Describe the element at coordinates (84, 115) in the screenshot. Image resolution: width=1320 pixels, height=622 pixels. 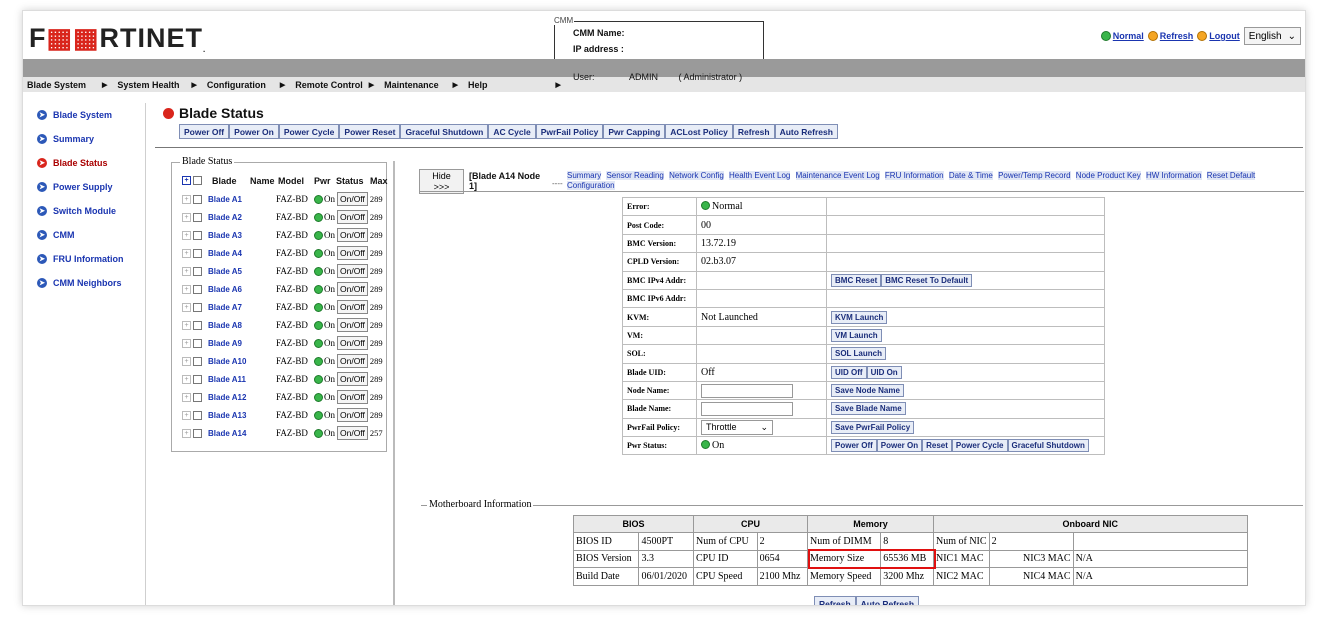
I see `sidebar-item-blade-system: ➤ Blade System` at that location.